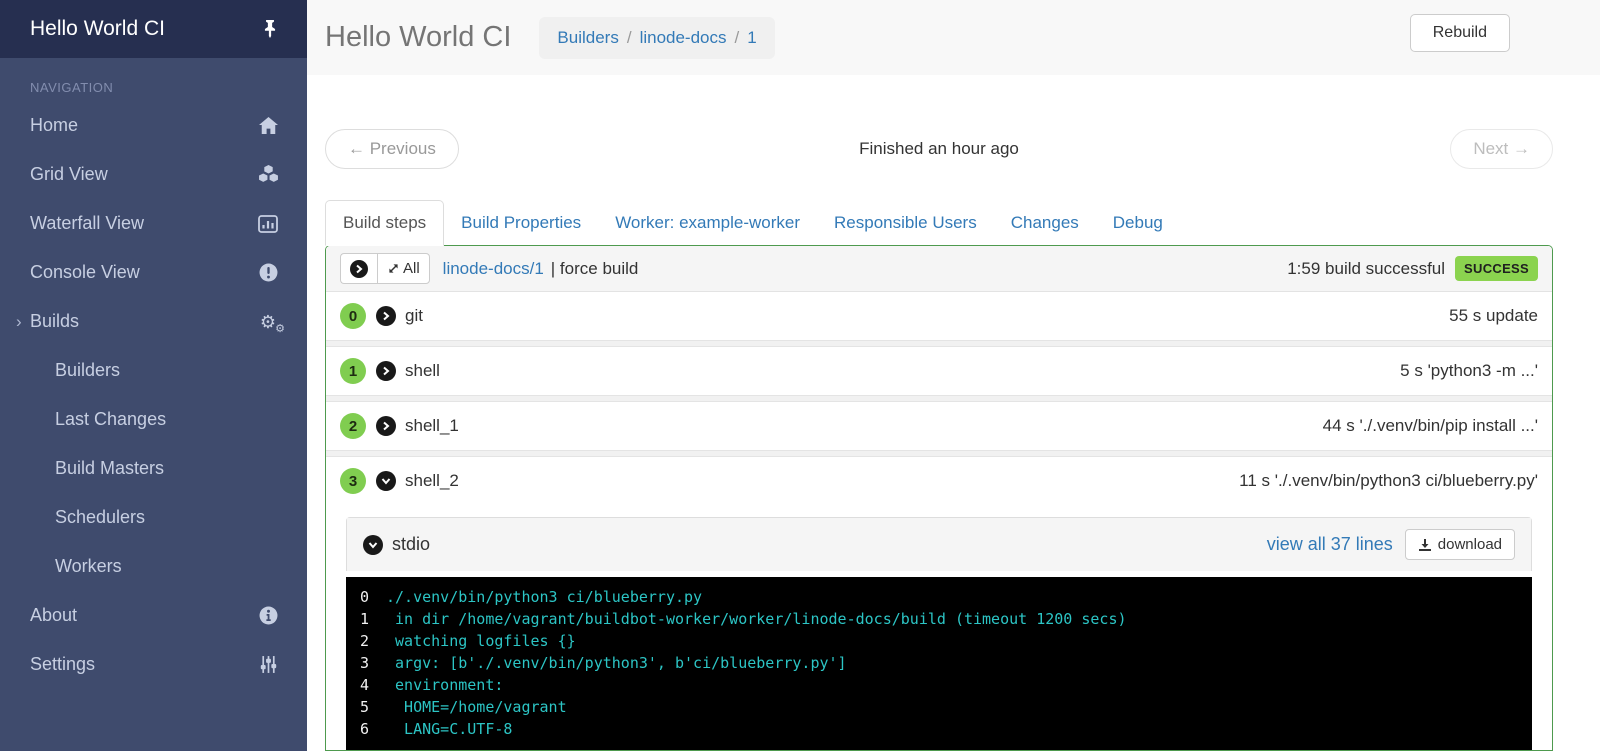  What do you see at coordinates (385, 223) in the screenshot?
I see `tab-build-steps: Build steps` at bounding box center [385, 223].